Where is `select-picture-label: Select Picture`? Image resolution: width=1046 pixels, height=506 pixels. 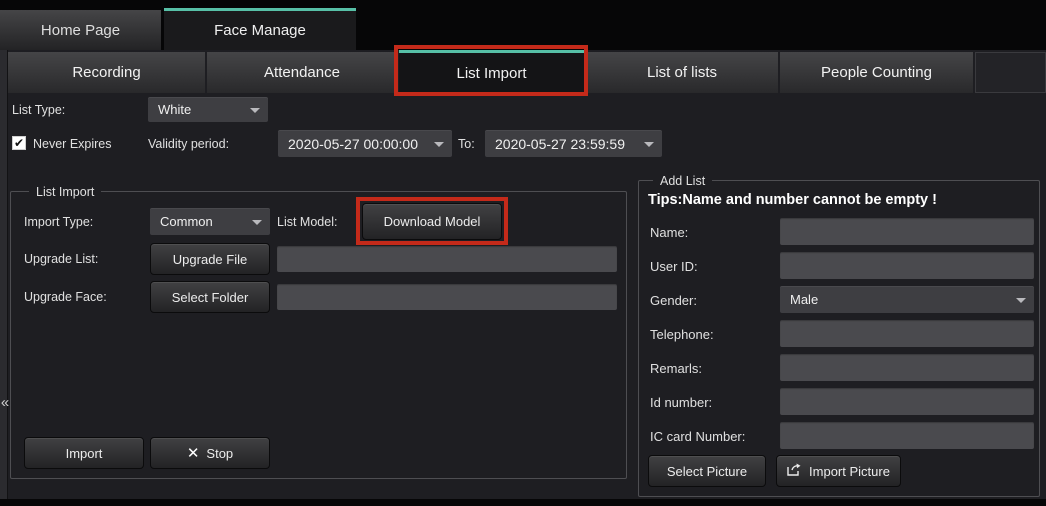
select-picture-label: Select Picture is located at coordinates (707, 471).